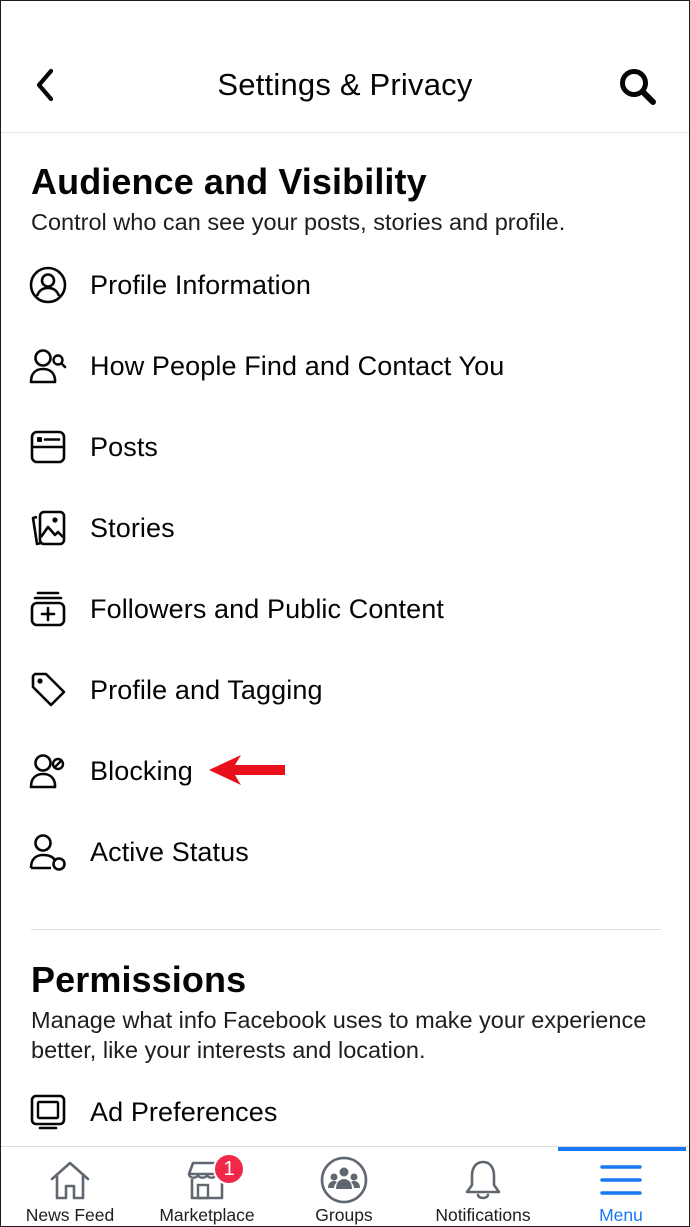  Describe the element at coordinates (345, 690) in the screenshot. I see `menu-item-profile-tagging: Profile and Tagging` at that location.